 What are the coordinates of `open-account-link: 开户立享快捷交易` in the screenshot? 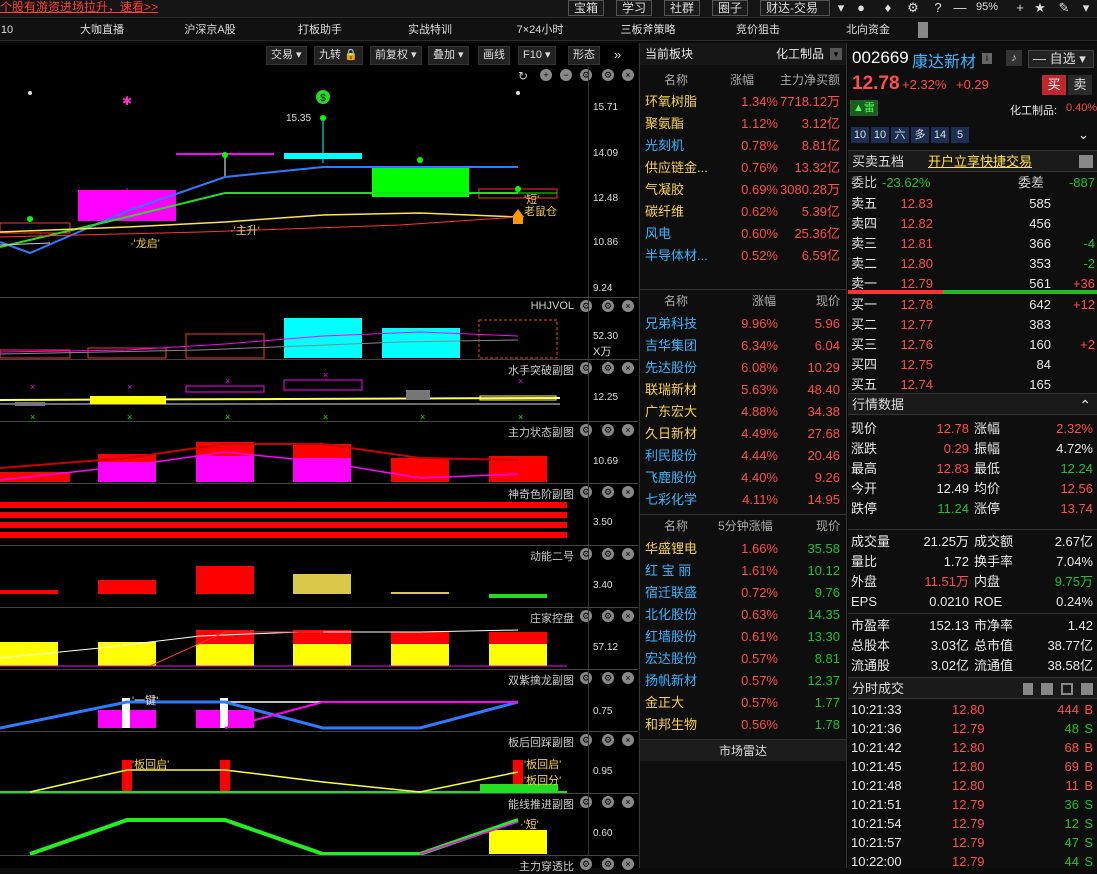 It's located at (980, 162).